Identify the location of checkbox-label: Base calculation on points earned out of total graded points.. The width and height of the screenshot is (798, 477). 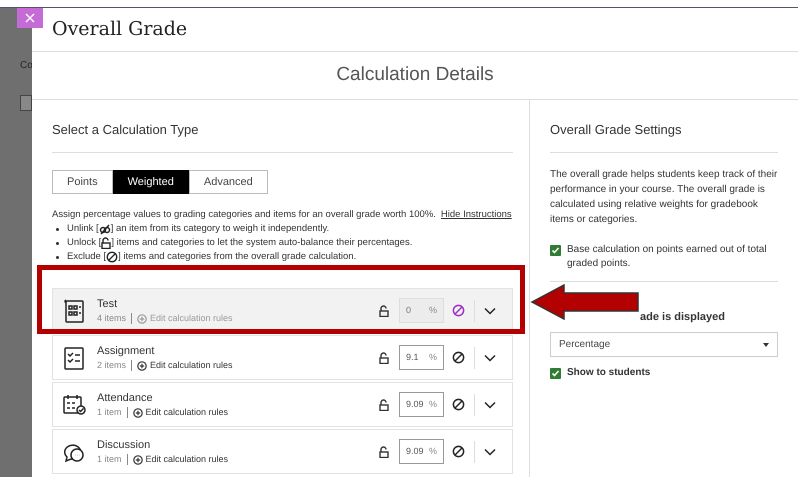
(667, 257).